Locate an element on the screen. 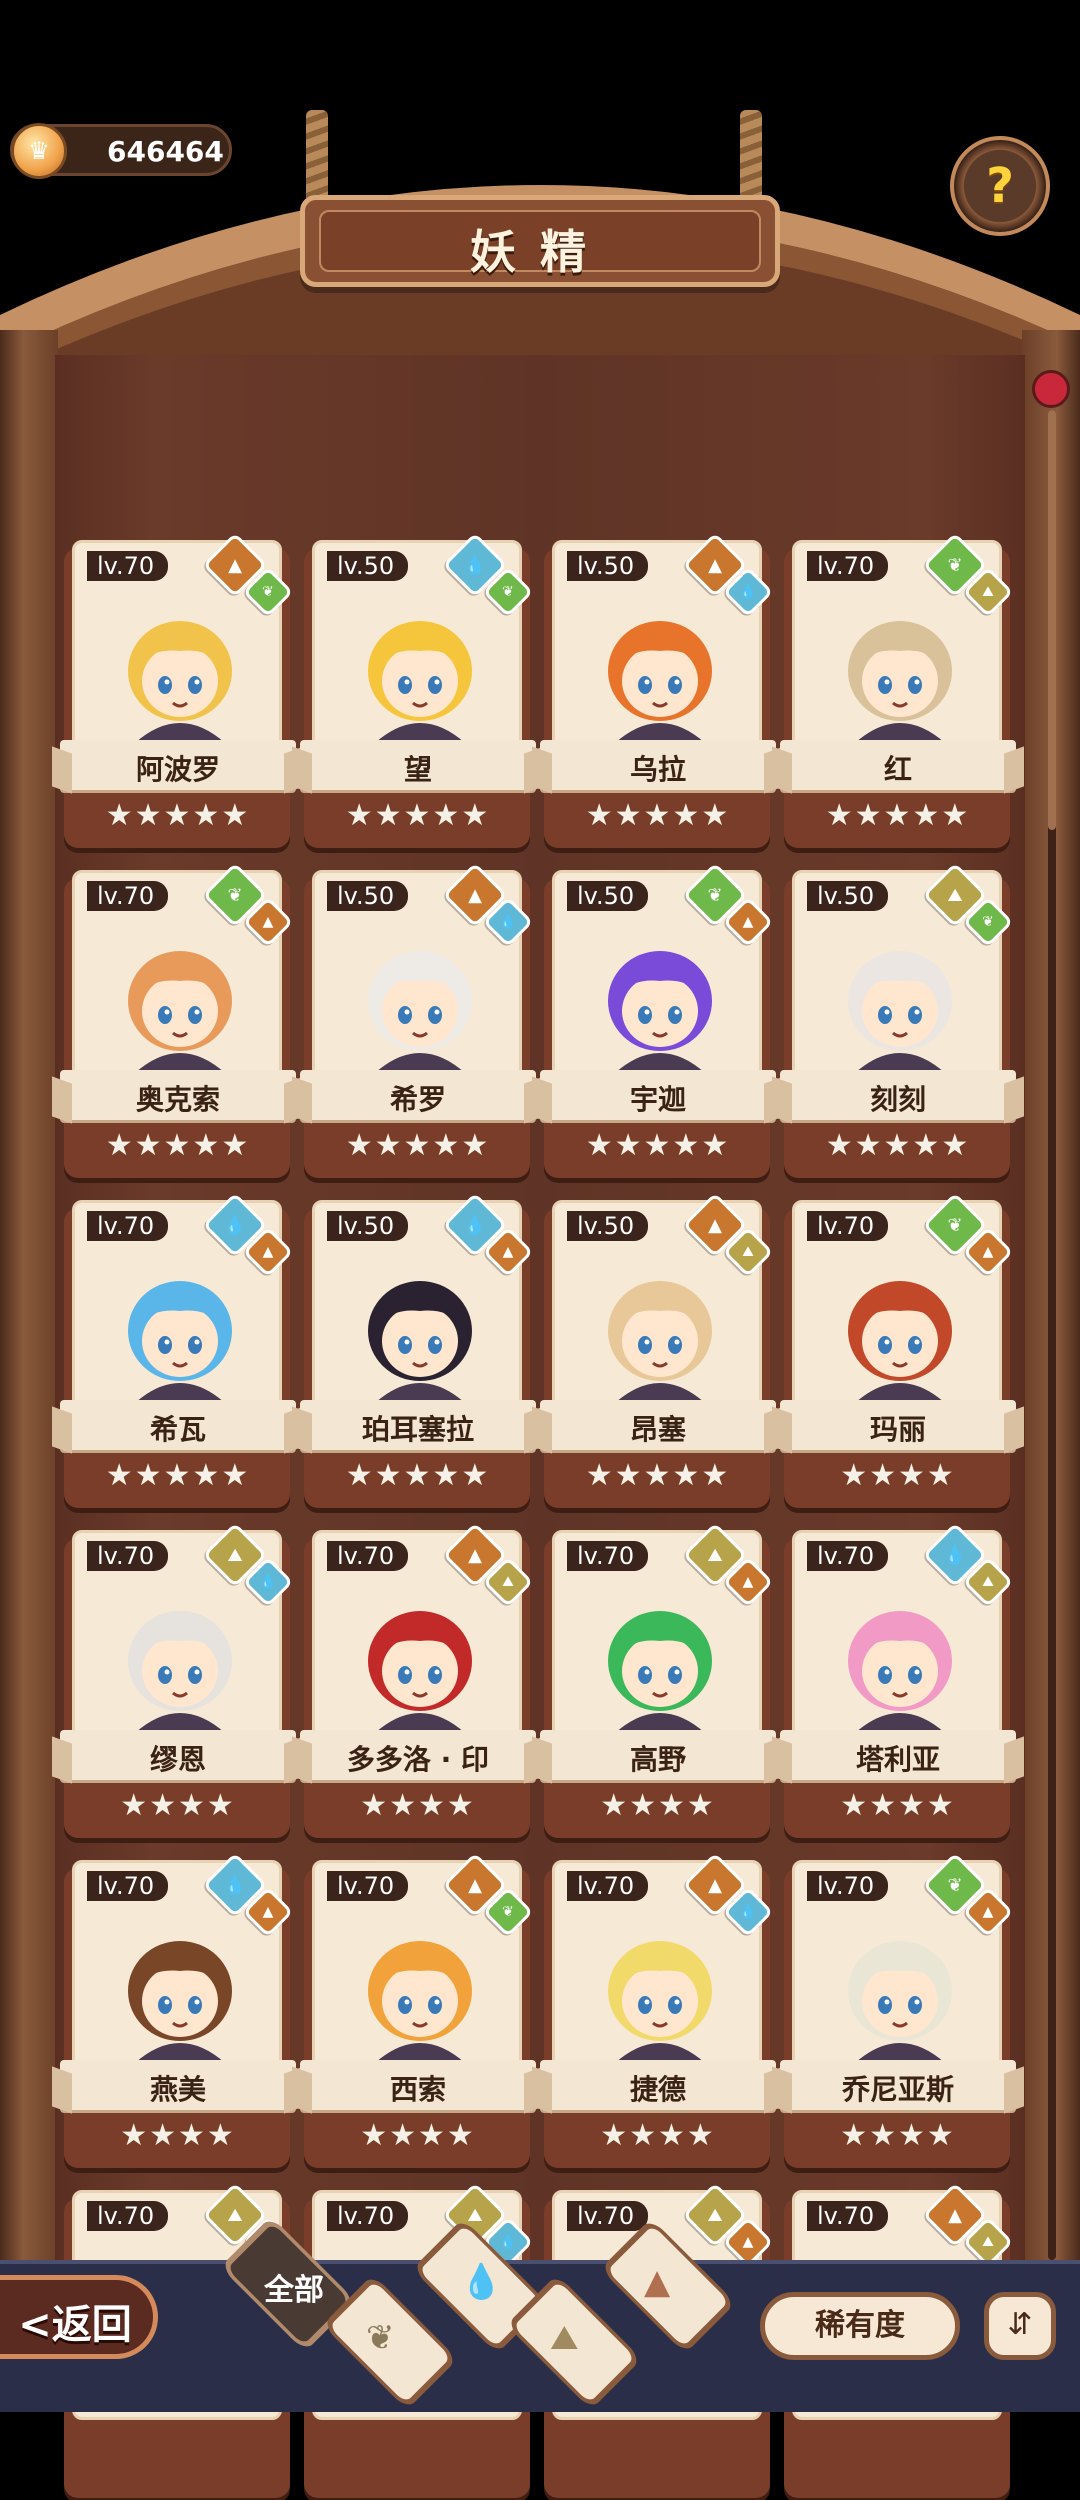 This screenshot has height=2500, width=1080. name-ribbon: 乌拉 is located at coordinates (658, 765).